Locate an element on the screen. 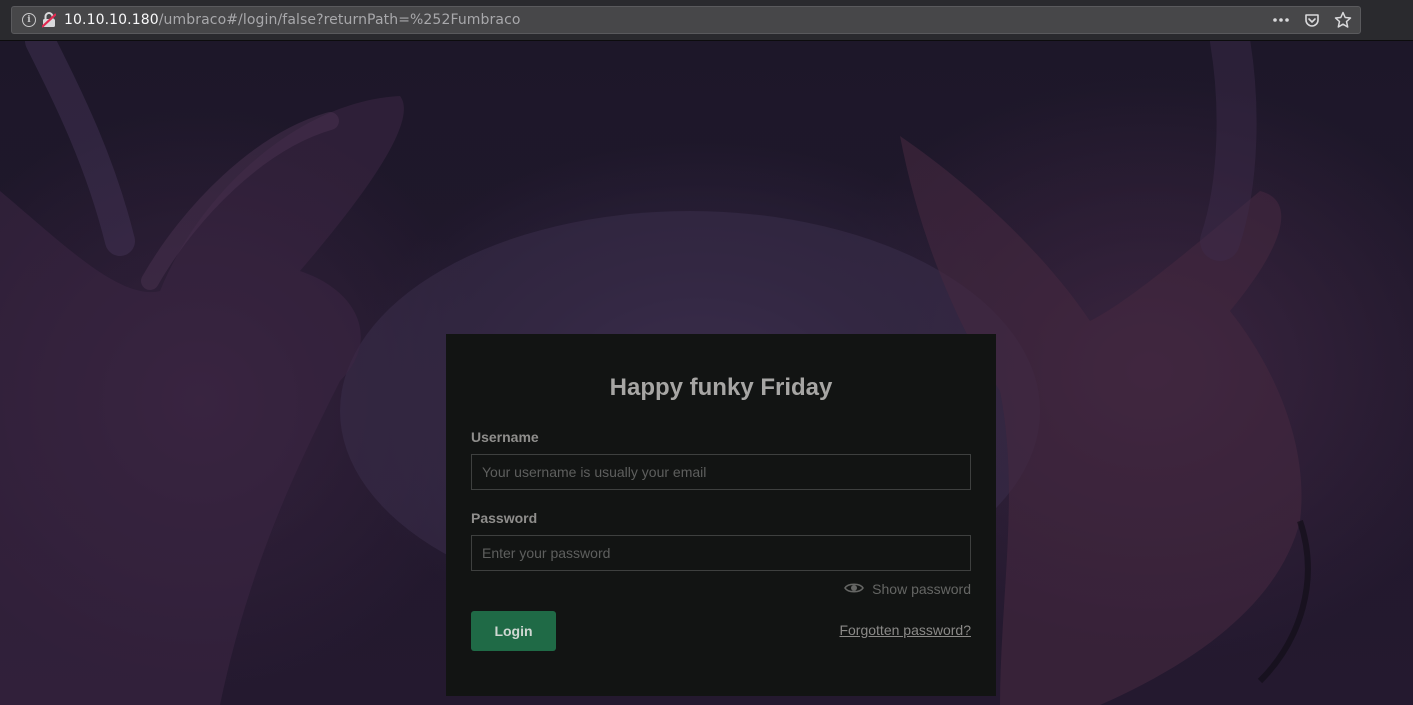 The height and width of the screenshot is (705, 1413). bookmark-star-icon is located at coordinates (1343, 20).